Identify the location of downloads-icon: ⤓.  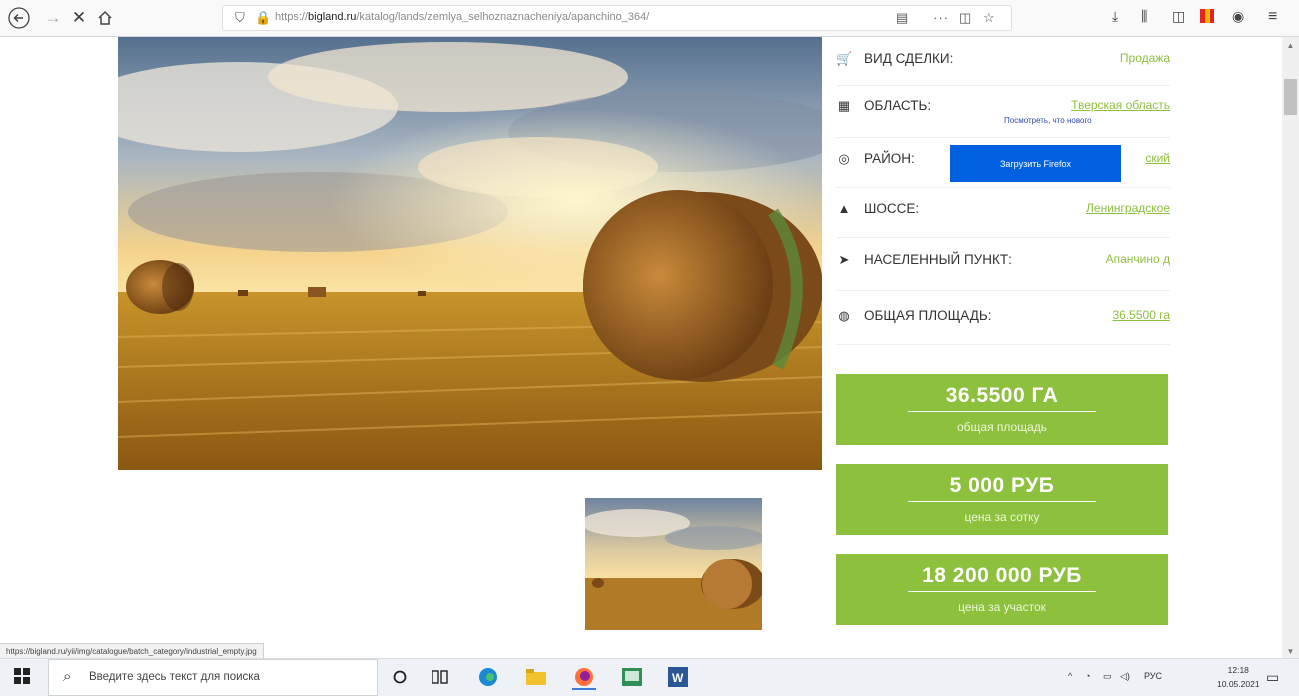
(1115, 16).